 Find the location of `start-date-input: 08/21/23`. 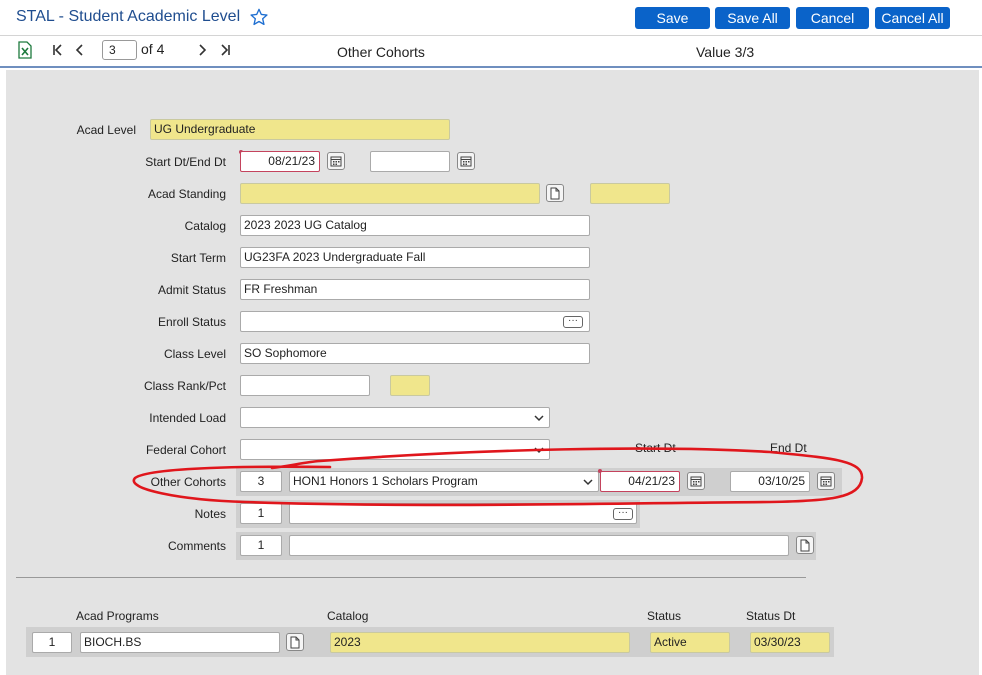

start-date-input: 08/21/23 is located at coordinates (280, 161).